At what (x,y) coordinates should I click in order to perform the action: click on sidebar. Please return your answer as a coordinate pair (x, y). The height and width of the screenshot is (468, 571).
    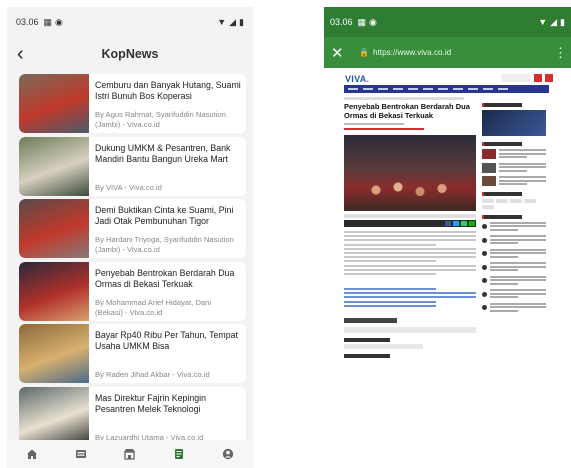
    Looking at the image, I should click on (514, 209).